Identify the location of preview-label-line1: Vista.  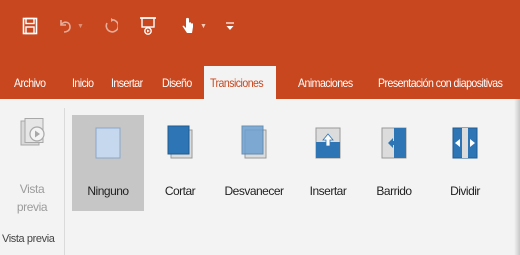
(32, 189).